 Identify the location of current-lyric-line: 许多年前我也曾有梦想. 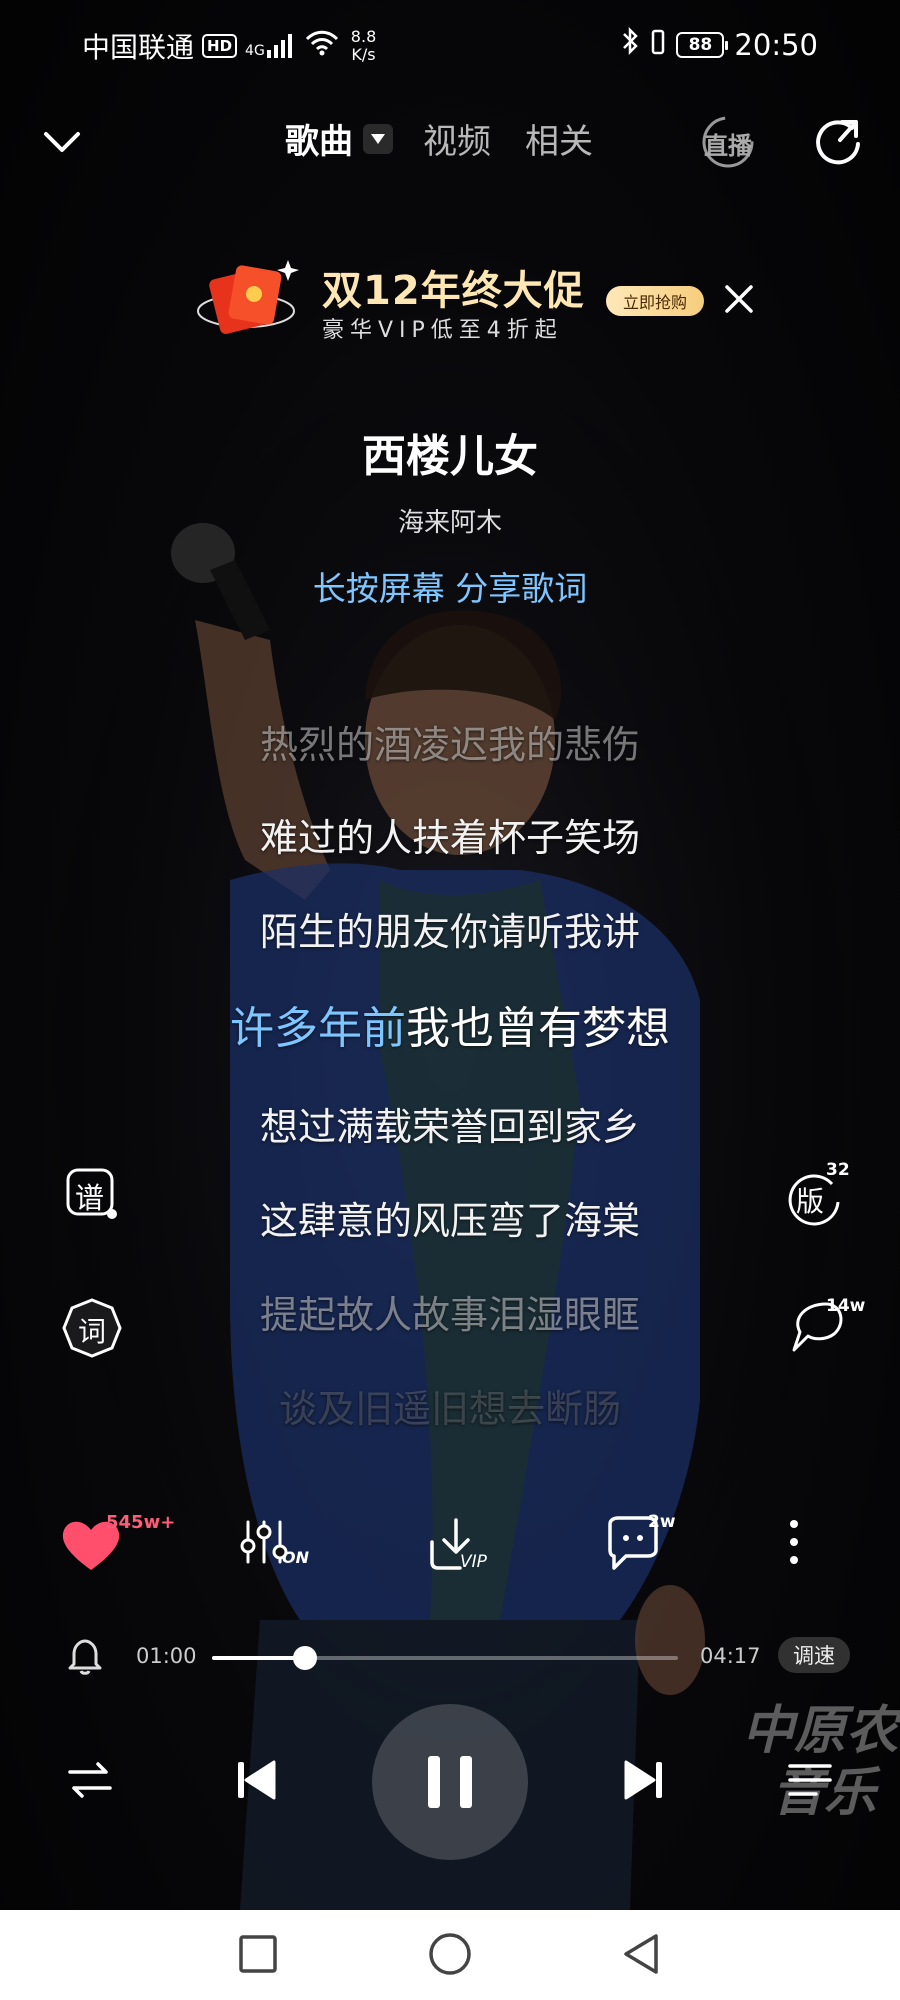
(450, 1024).